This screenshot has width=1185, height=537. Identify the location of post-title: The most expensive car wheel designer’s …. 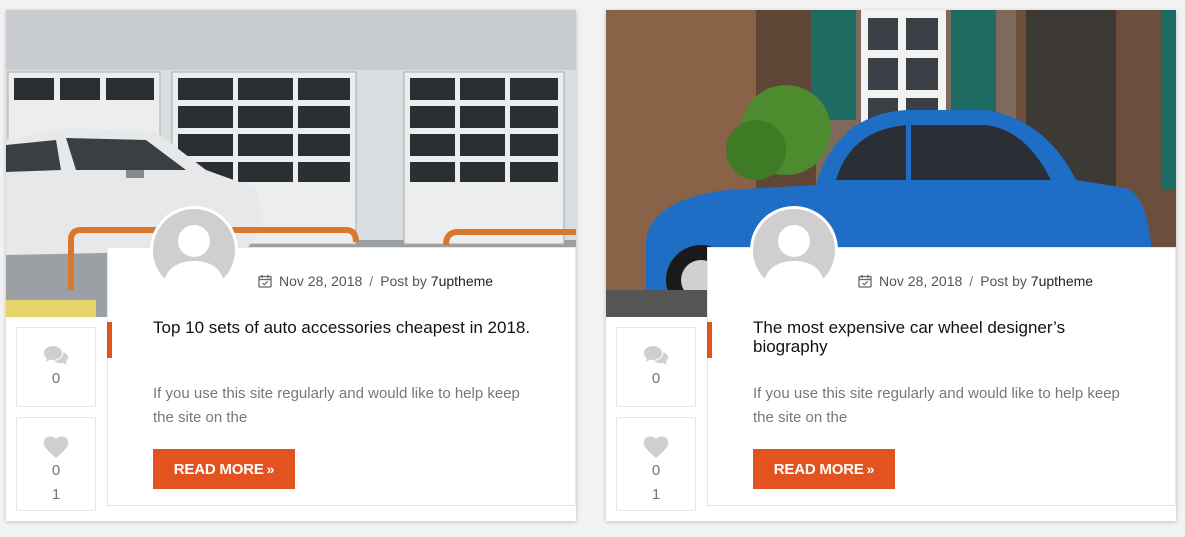
(943, 337).